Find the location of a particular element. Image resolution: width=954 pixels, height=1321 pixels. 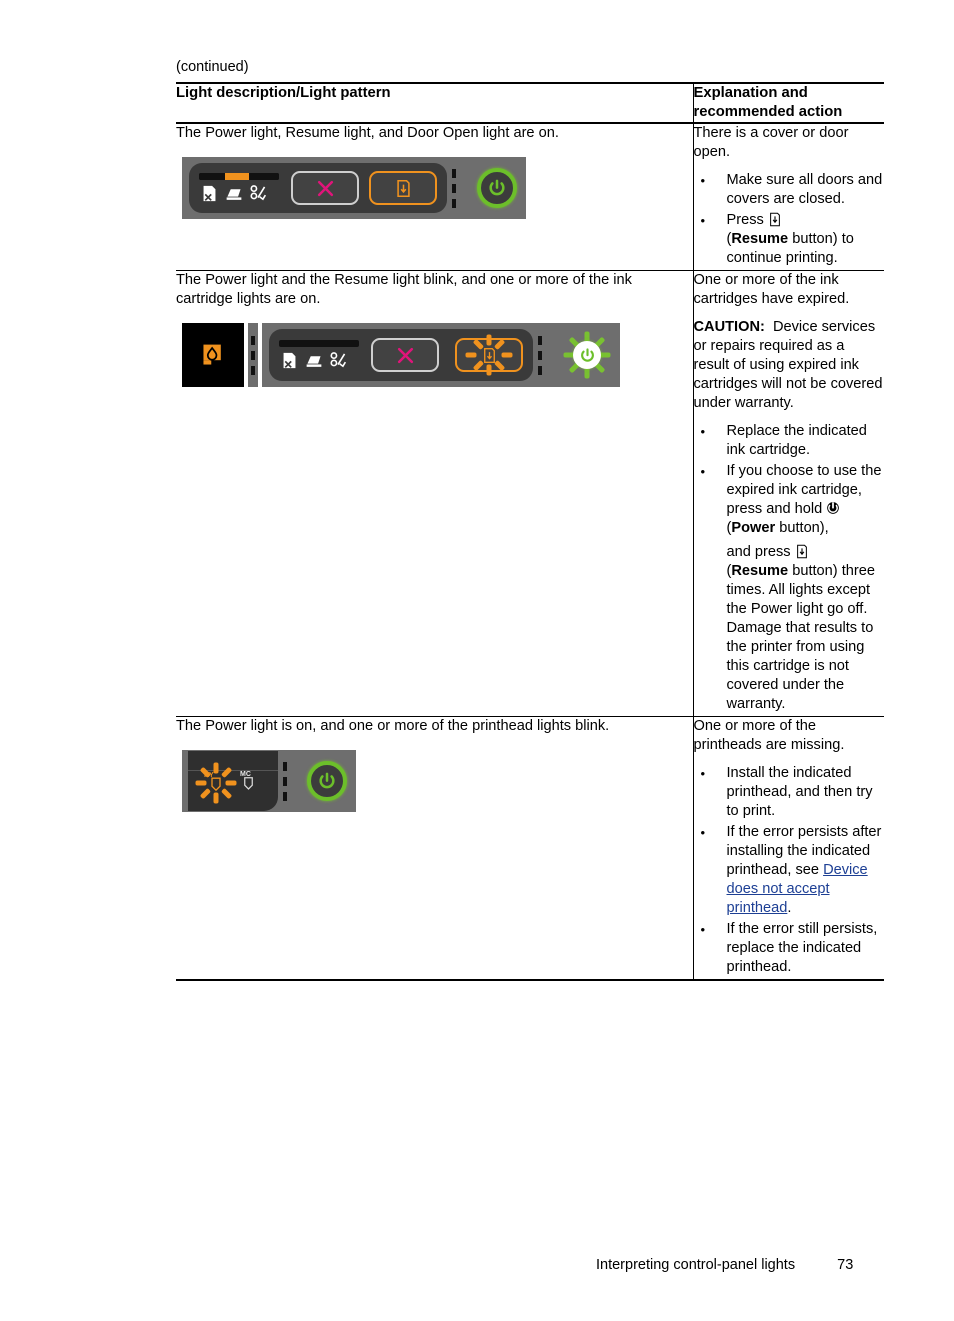

power-button-icon is located at coordinates (833, 508).